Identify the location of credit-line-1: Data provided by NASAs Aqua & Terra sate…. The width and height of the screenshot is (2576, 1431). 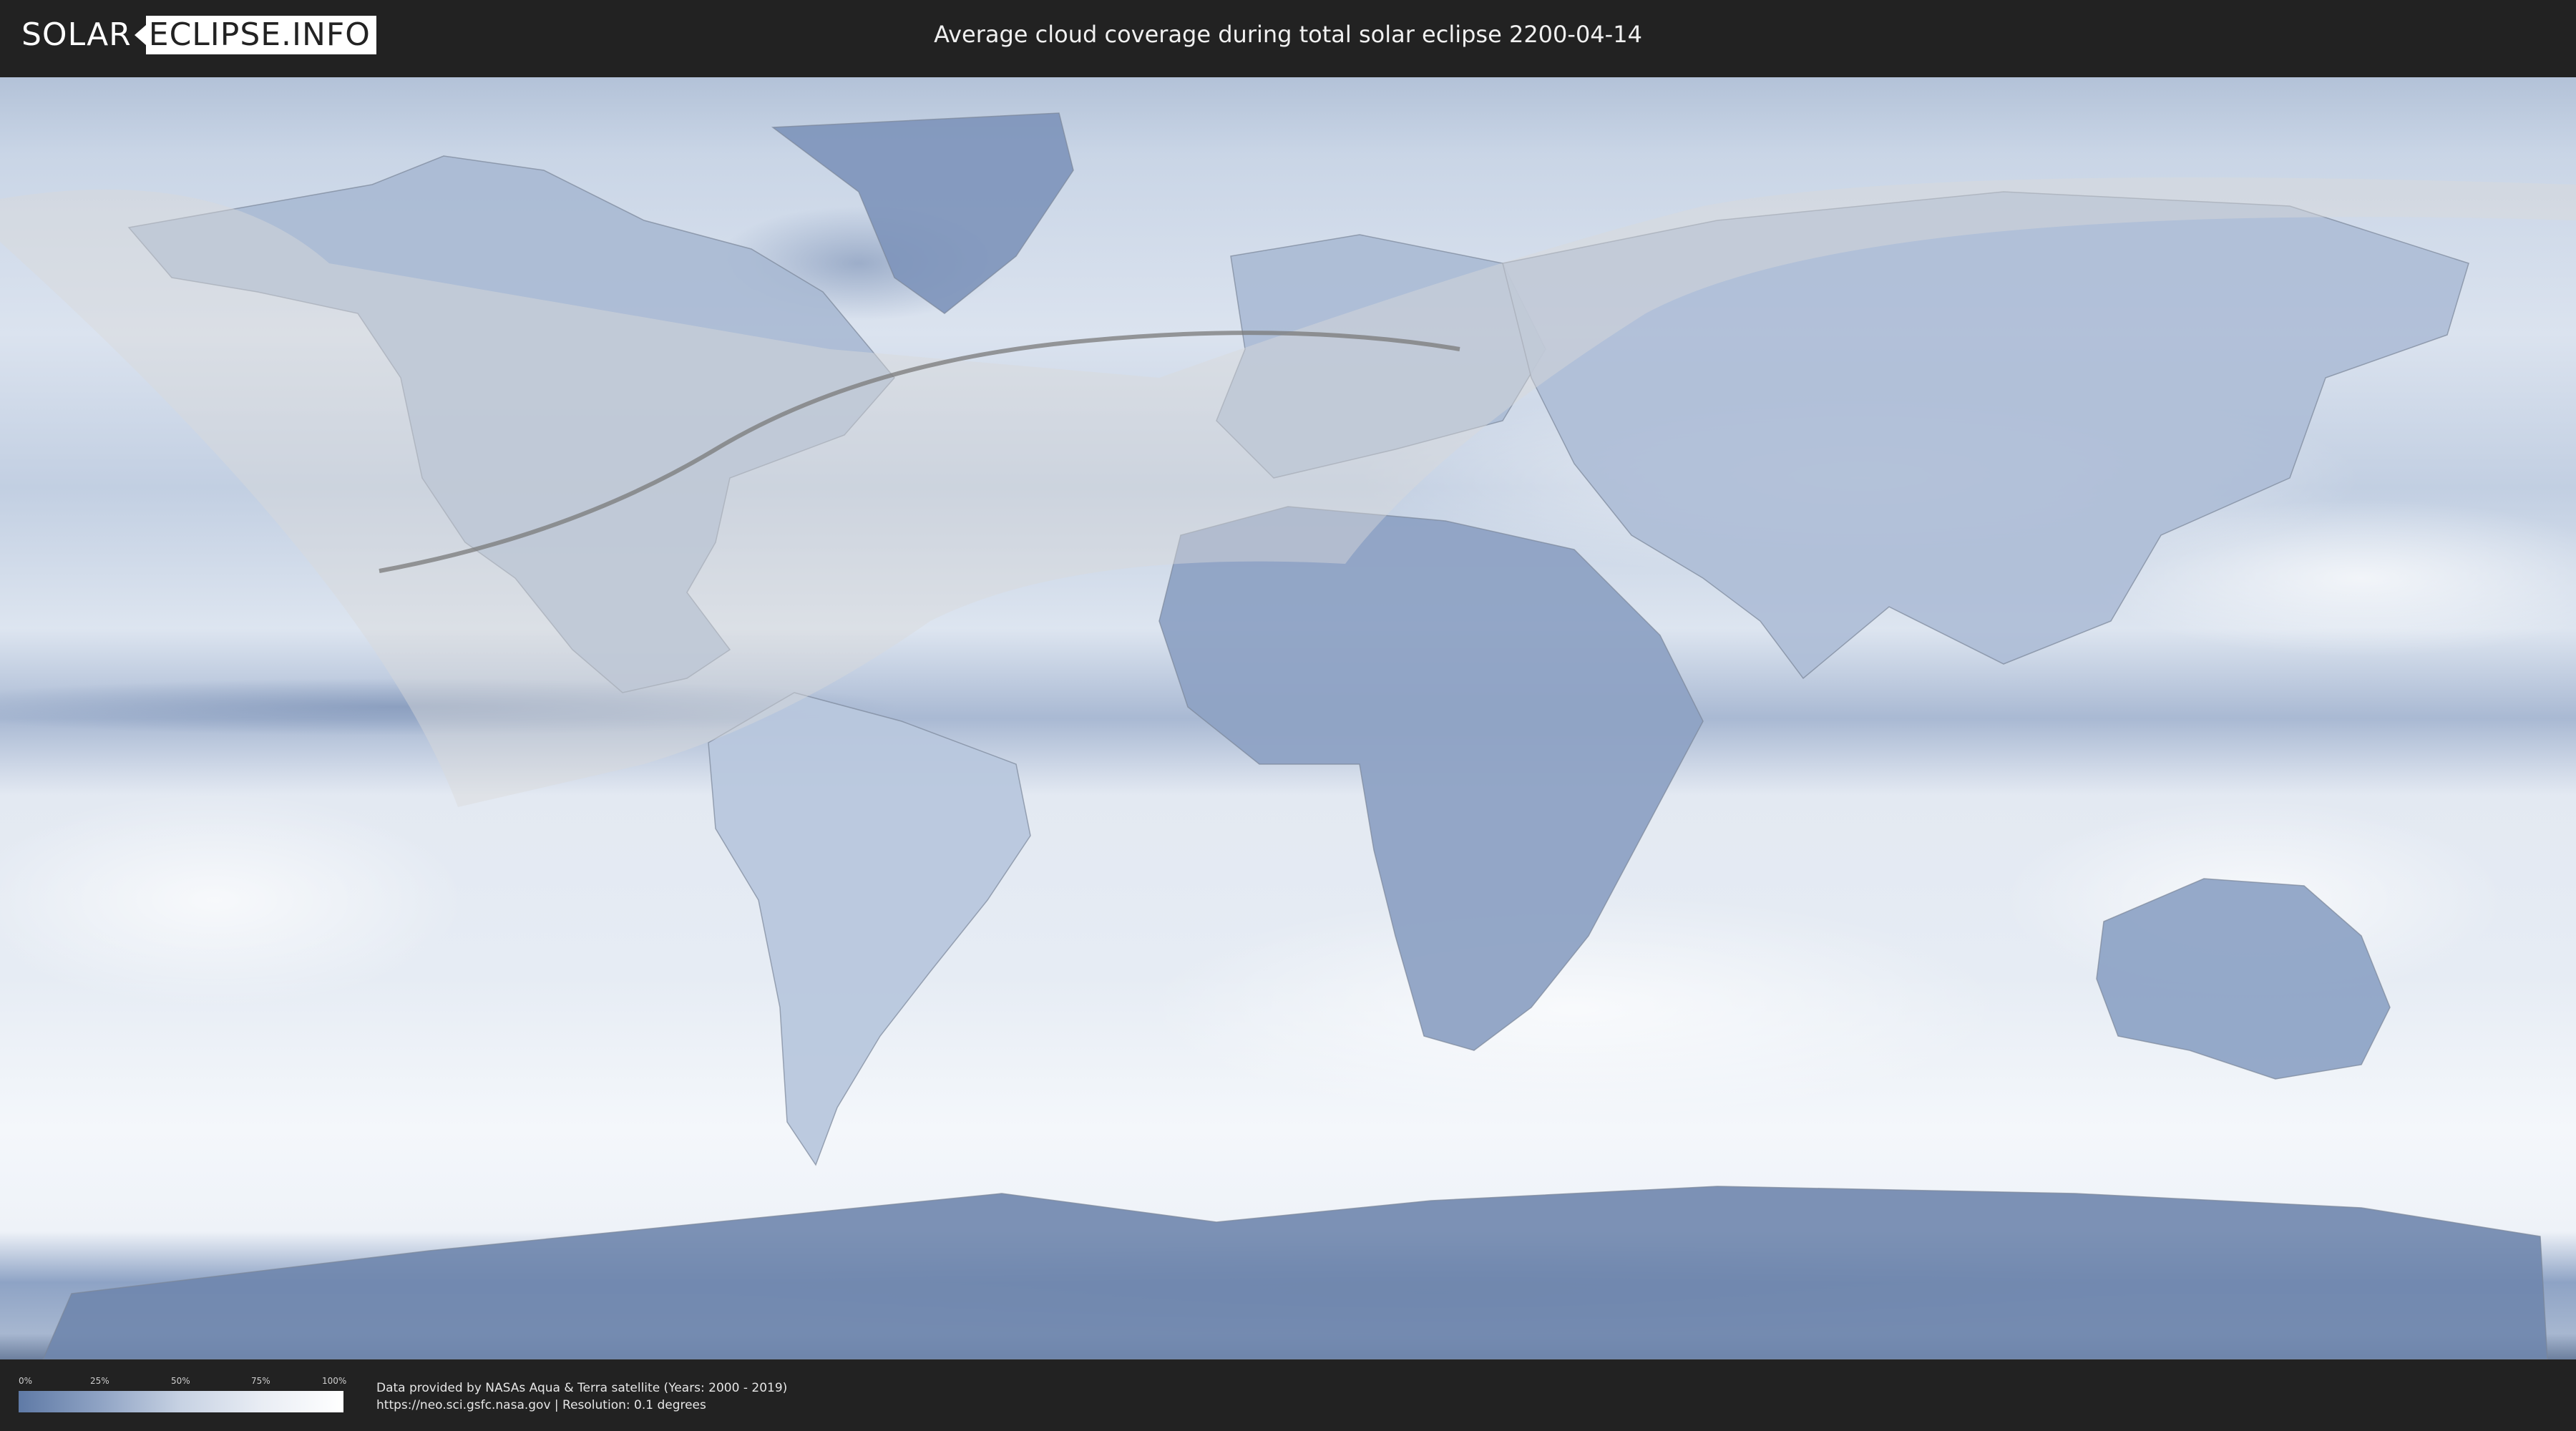
(582, 1388).